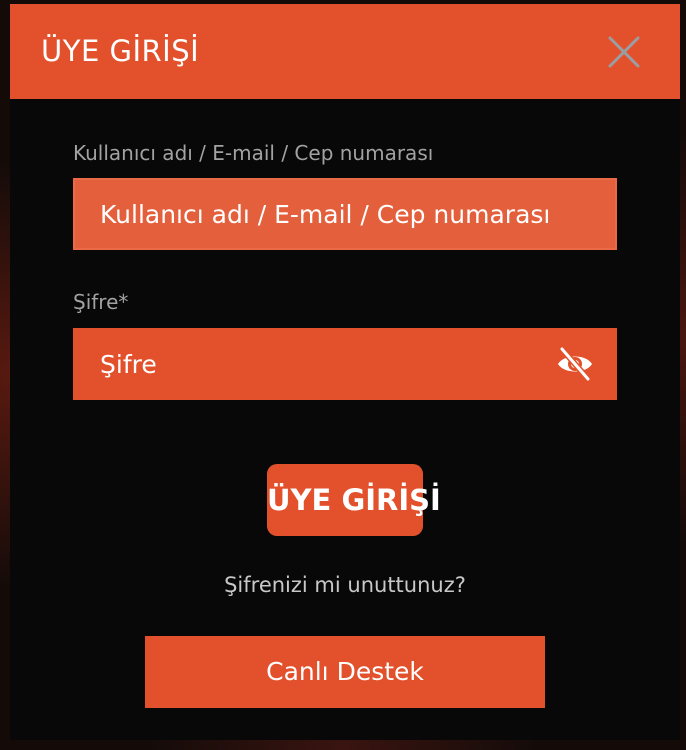 Image resolution: width=686 pixels, height=750 pixels. Describe the element at coordinates (345, 585) in the screenshot. I see `forgot-password-link: Şifrenizi mi unuttunuz?` at that location.